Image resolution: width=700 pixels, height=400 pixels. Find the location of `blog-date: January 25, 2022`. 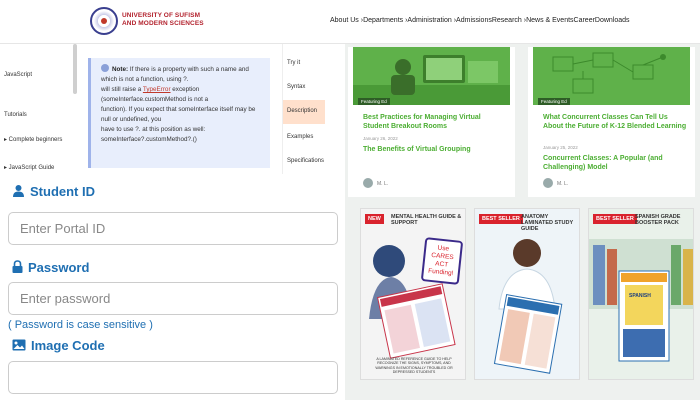

blog-date: January 25, 2022 is located at coordinates (560, 147).